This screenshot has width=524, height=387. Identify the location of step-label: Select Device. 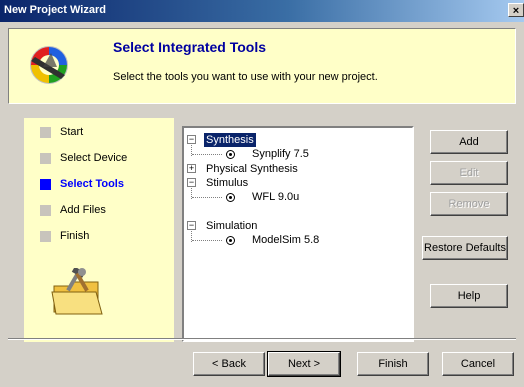
(94, 158).